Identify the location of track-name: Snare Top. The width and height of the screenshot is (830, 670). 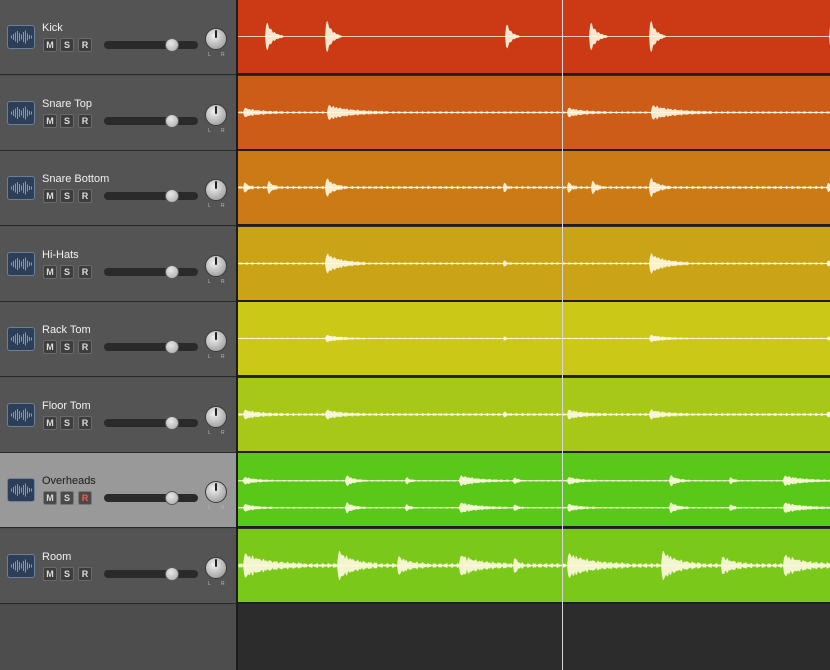
(67, 104).